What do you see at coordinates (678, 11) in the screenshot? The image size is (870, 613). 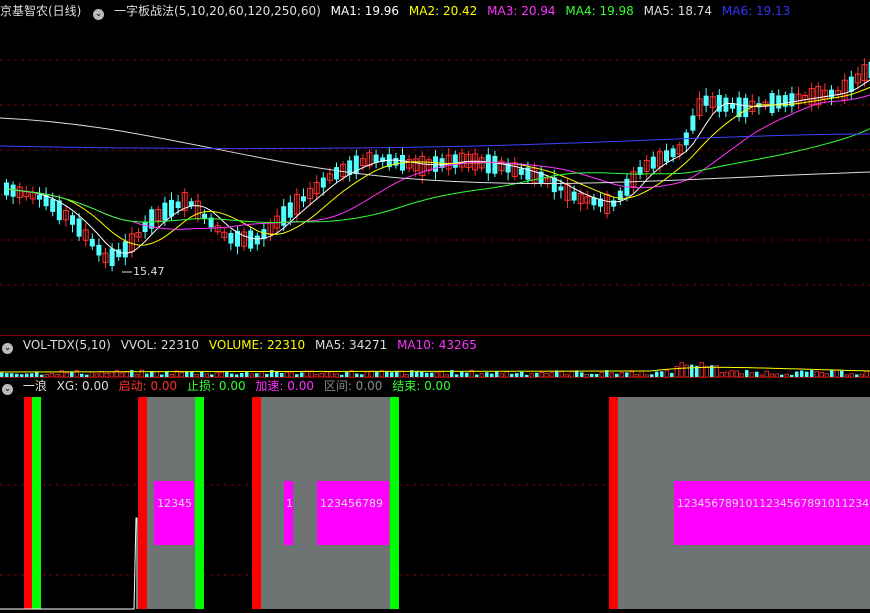 I see `ma5-value: MA5: 18.74` at bounding box center [678, 11].